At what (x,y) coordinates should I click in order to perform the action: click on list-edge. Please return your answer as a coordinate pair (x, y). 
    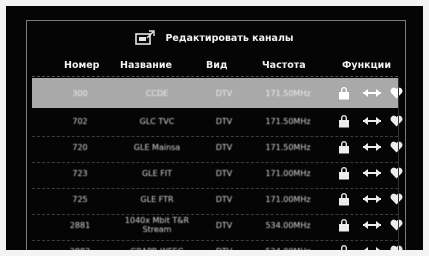
    Looking at the image, I should click on (398, 164).